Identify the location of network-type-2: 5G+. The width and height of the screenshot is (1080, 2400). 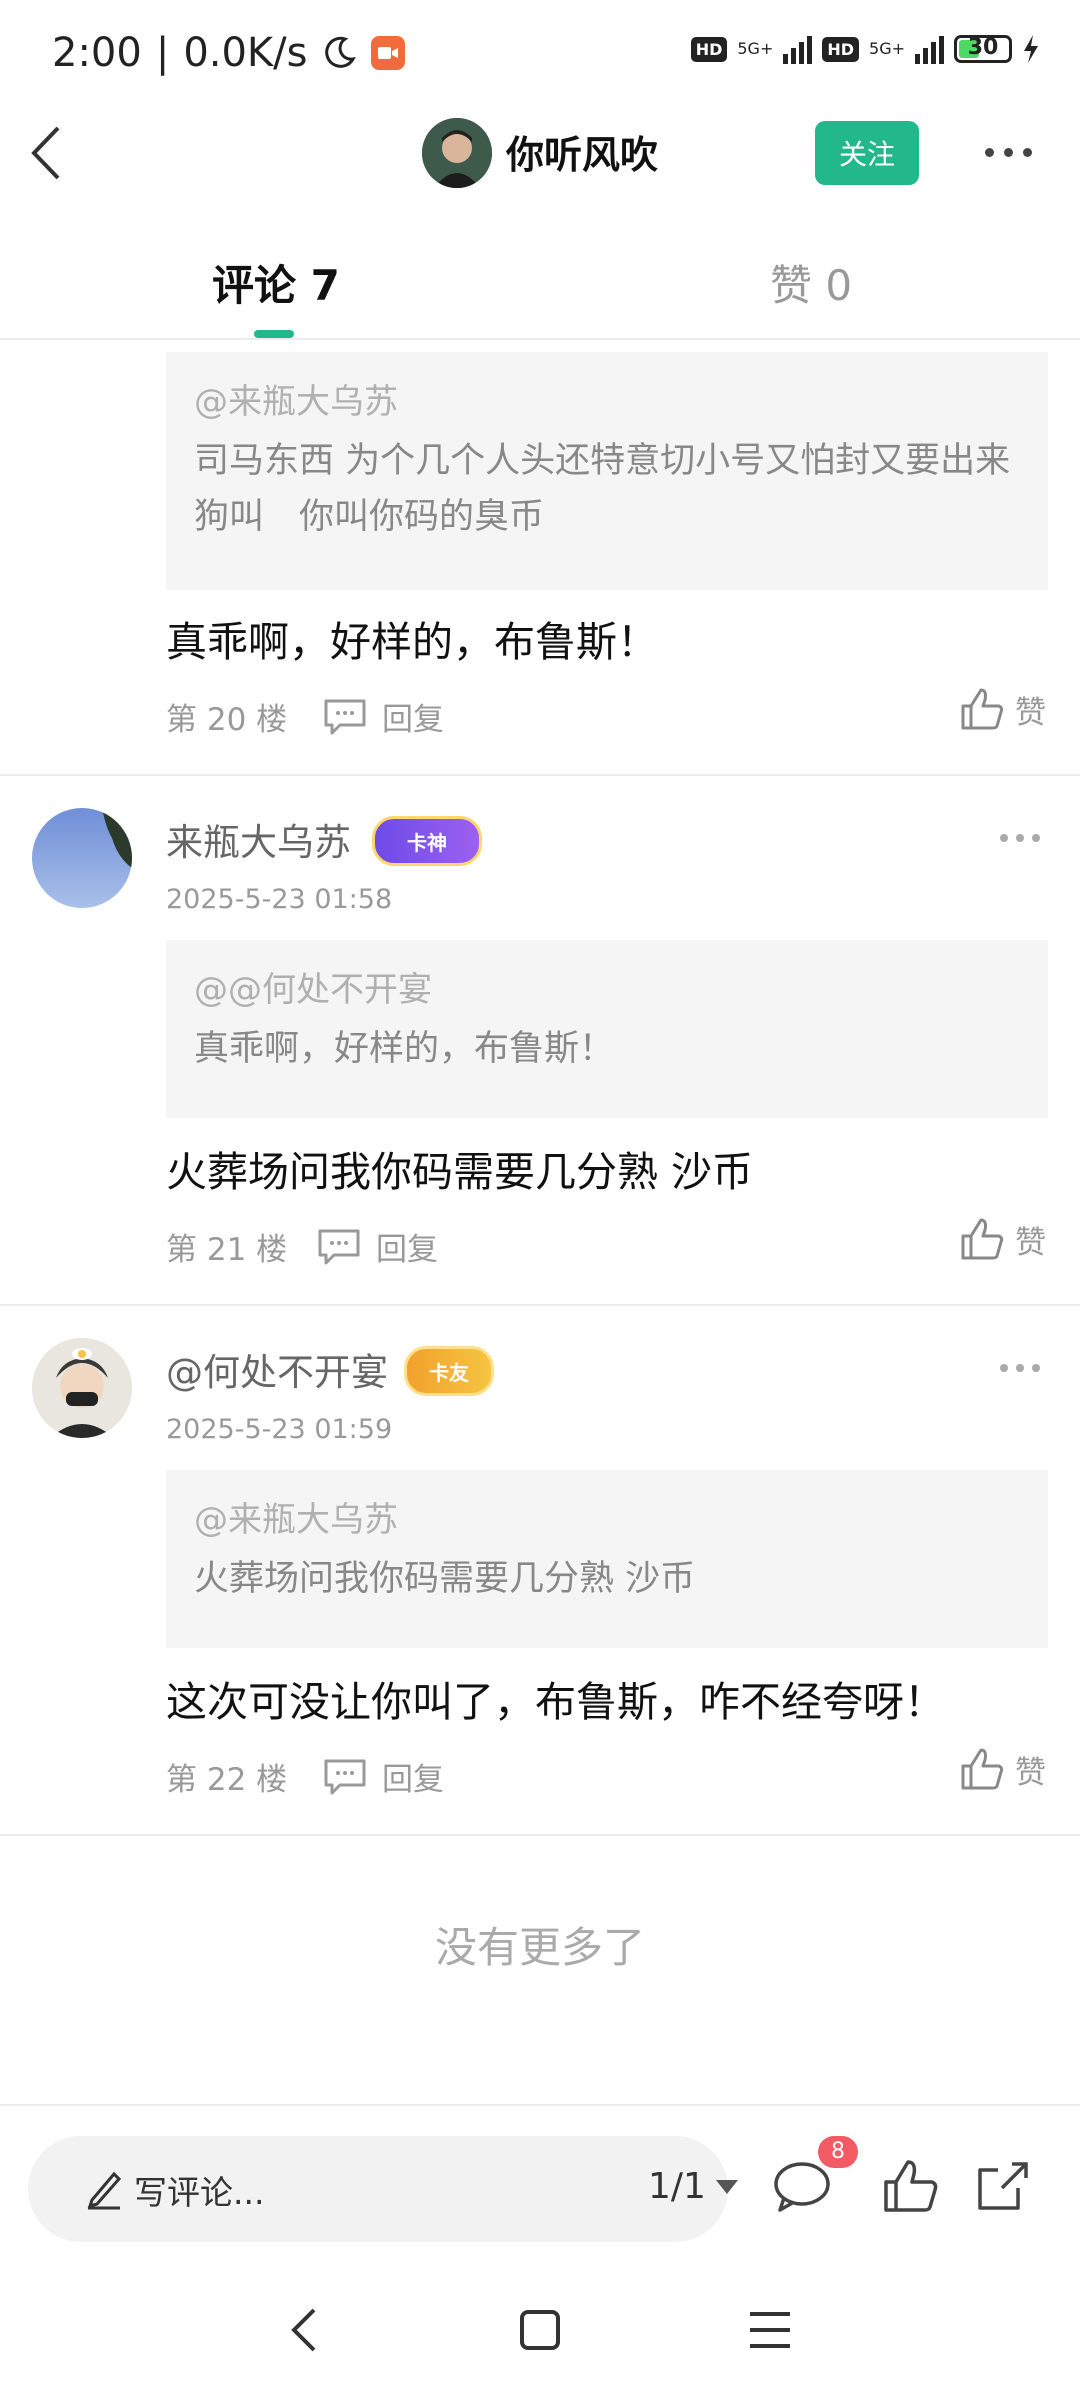
(887, 48).